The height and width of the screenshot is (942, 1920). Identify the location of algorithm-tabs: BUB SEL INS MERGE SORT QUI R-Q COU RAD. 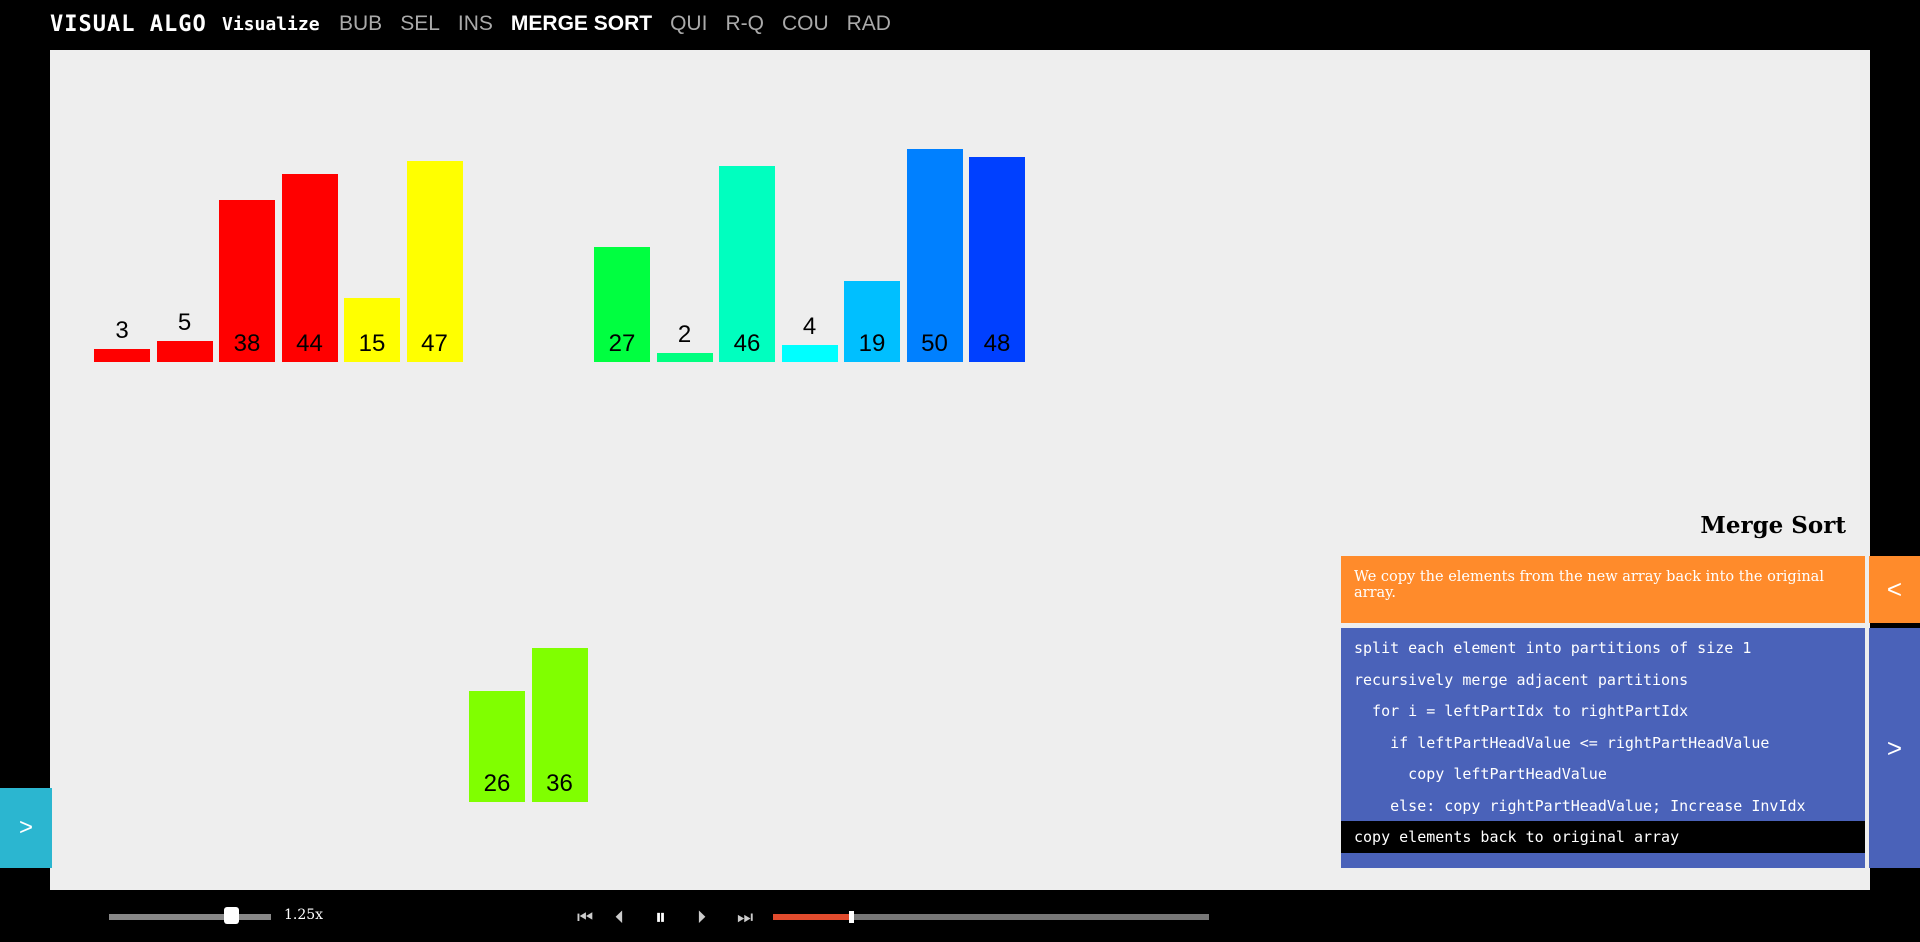
(624, 24).